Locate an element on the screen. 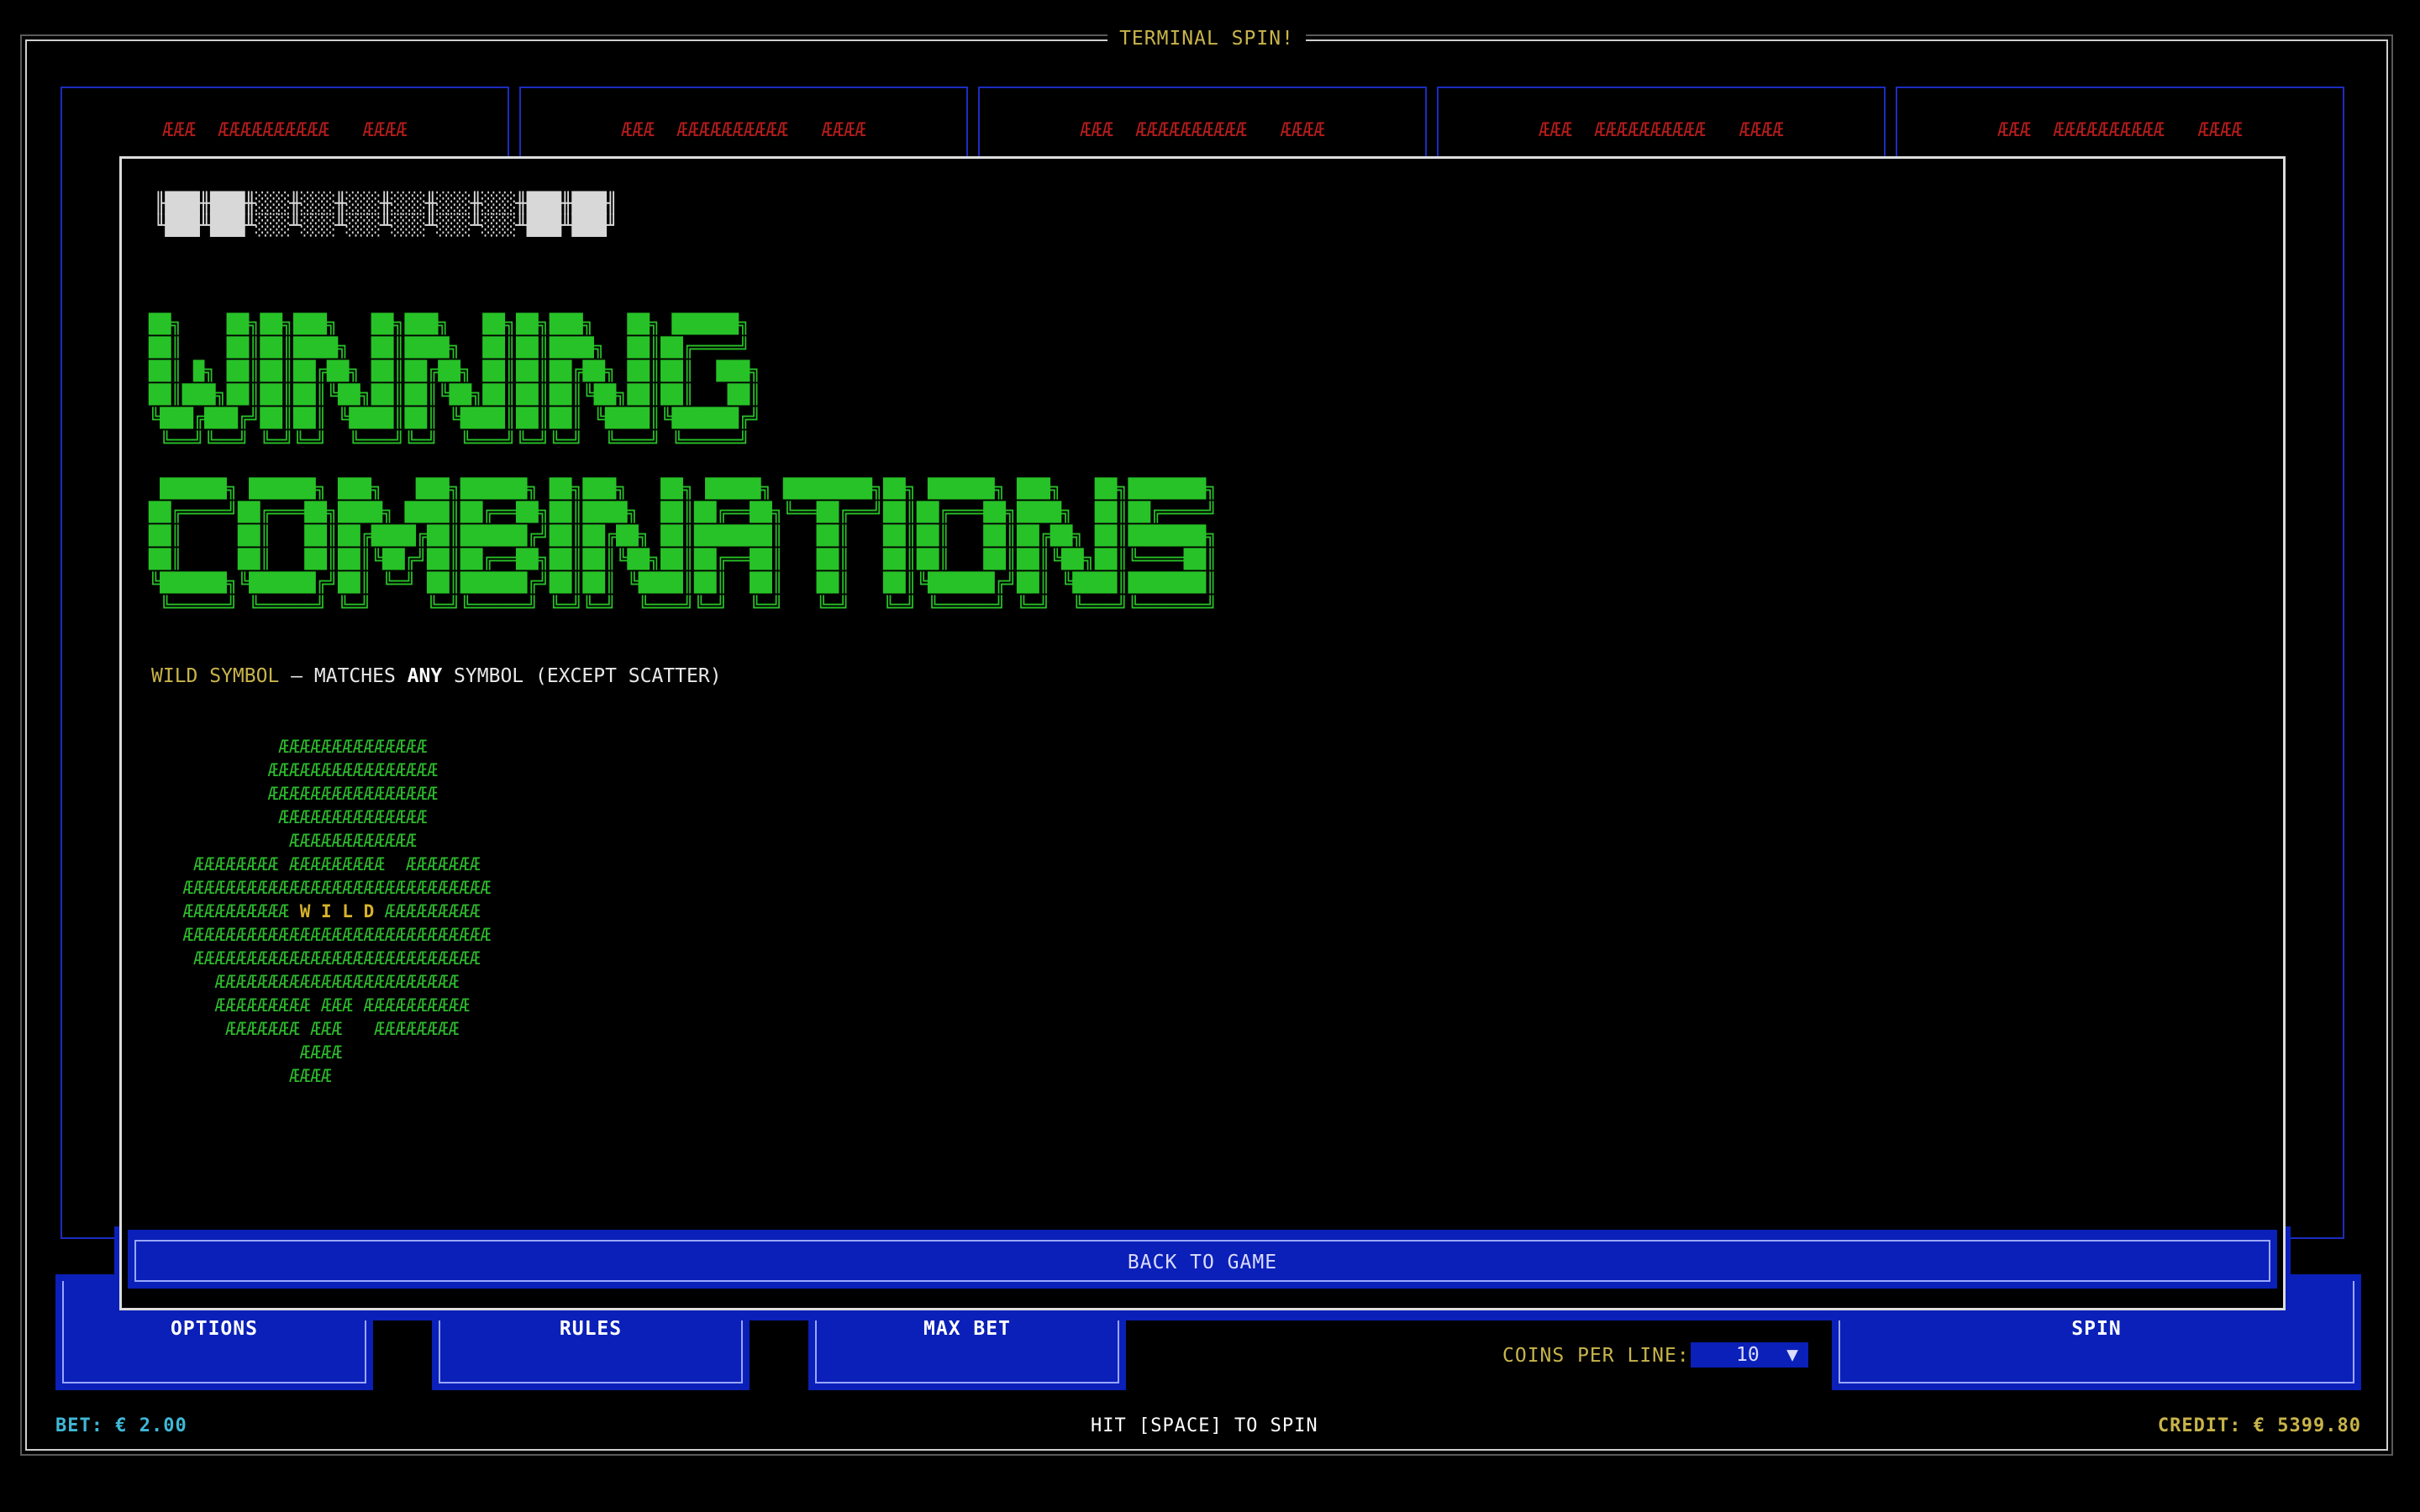  credit-amount: CREDIT: € 5399.80 is located at coordinates (2259, 1425).